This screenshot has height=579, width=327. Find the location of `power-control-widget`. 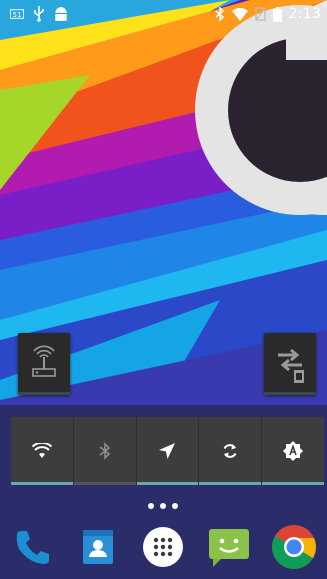

power-control-widget is located at coordinates (167, 451).